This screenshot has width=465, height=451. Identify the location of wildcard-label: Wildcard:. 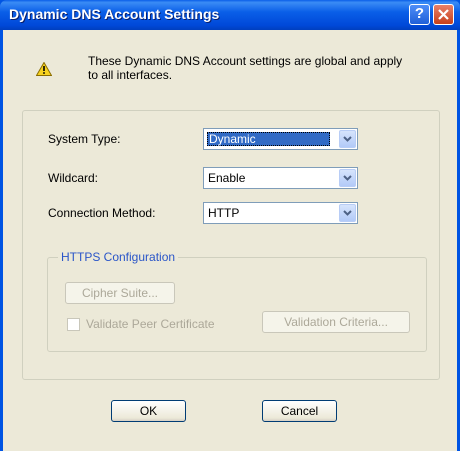
(73, 178).